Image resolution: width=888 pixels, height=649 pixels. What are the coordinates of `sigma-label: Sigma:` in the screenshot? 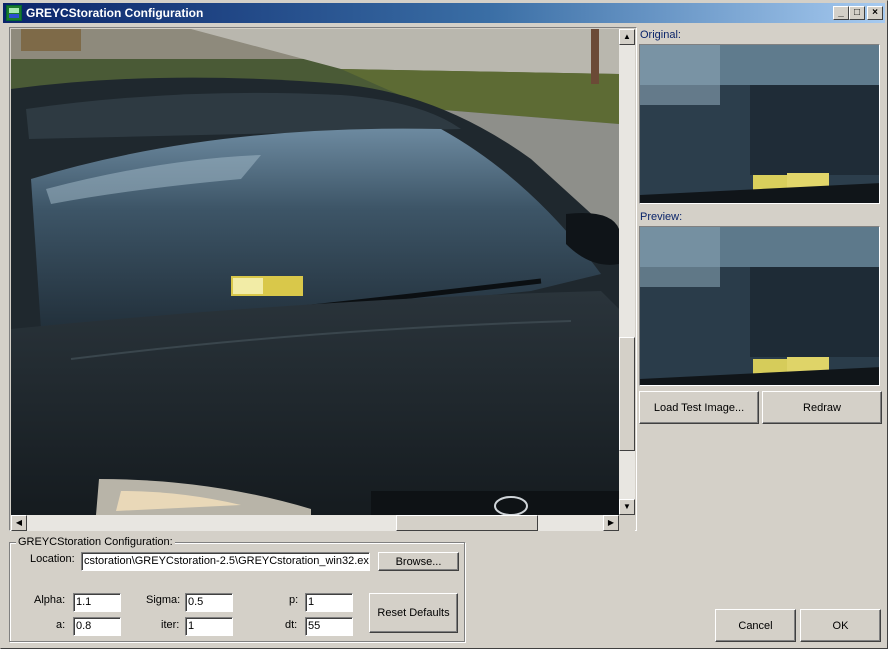 It's located at (163, 600).